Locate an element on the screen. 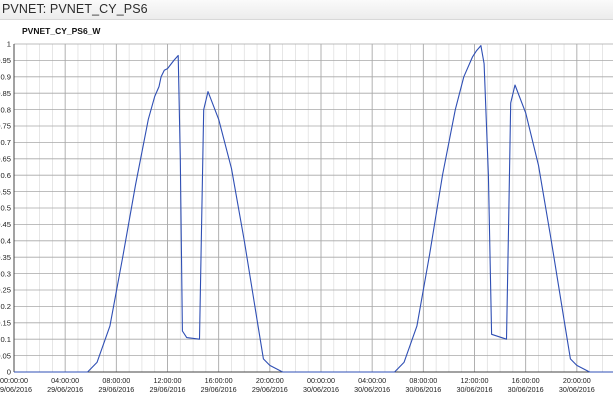 The width and height of the screenshot is (613, 413). window-titlebar: PVNET: PVNET_CY_PS6 is located at coordinates (306, 10).